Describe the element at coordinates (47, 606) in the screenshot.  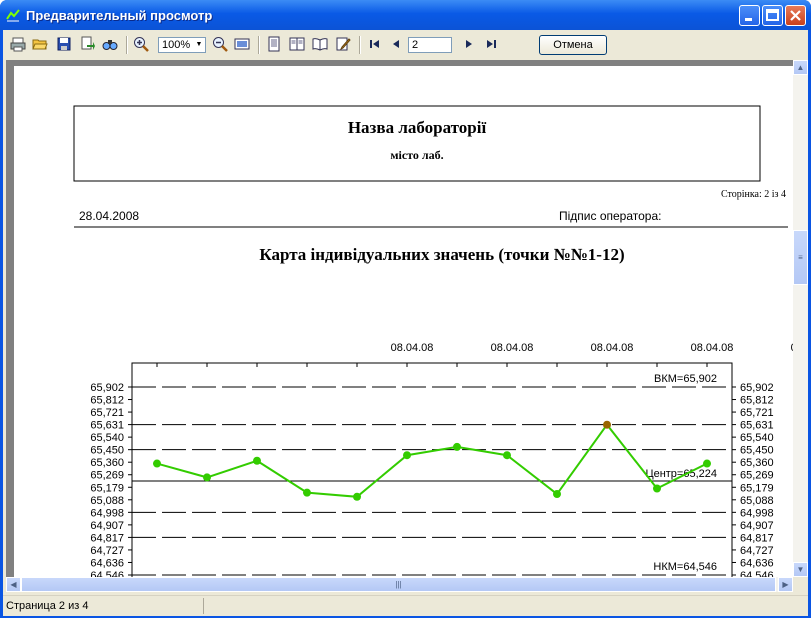
I see `status-text: Страница 2 из 4` at that location.